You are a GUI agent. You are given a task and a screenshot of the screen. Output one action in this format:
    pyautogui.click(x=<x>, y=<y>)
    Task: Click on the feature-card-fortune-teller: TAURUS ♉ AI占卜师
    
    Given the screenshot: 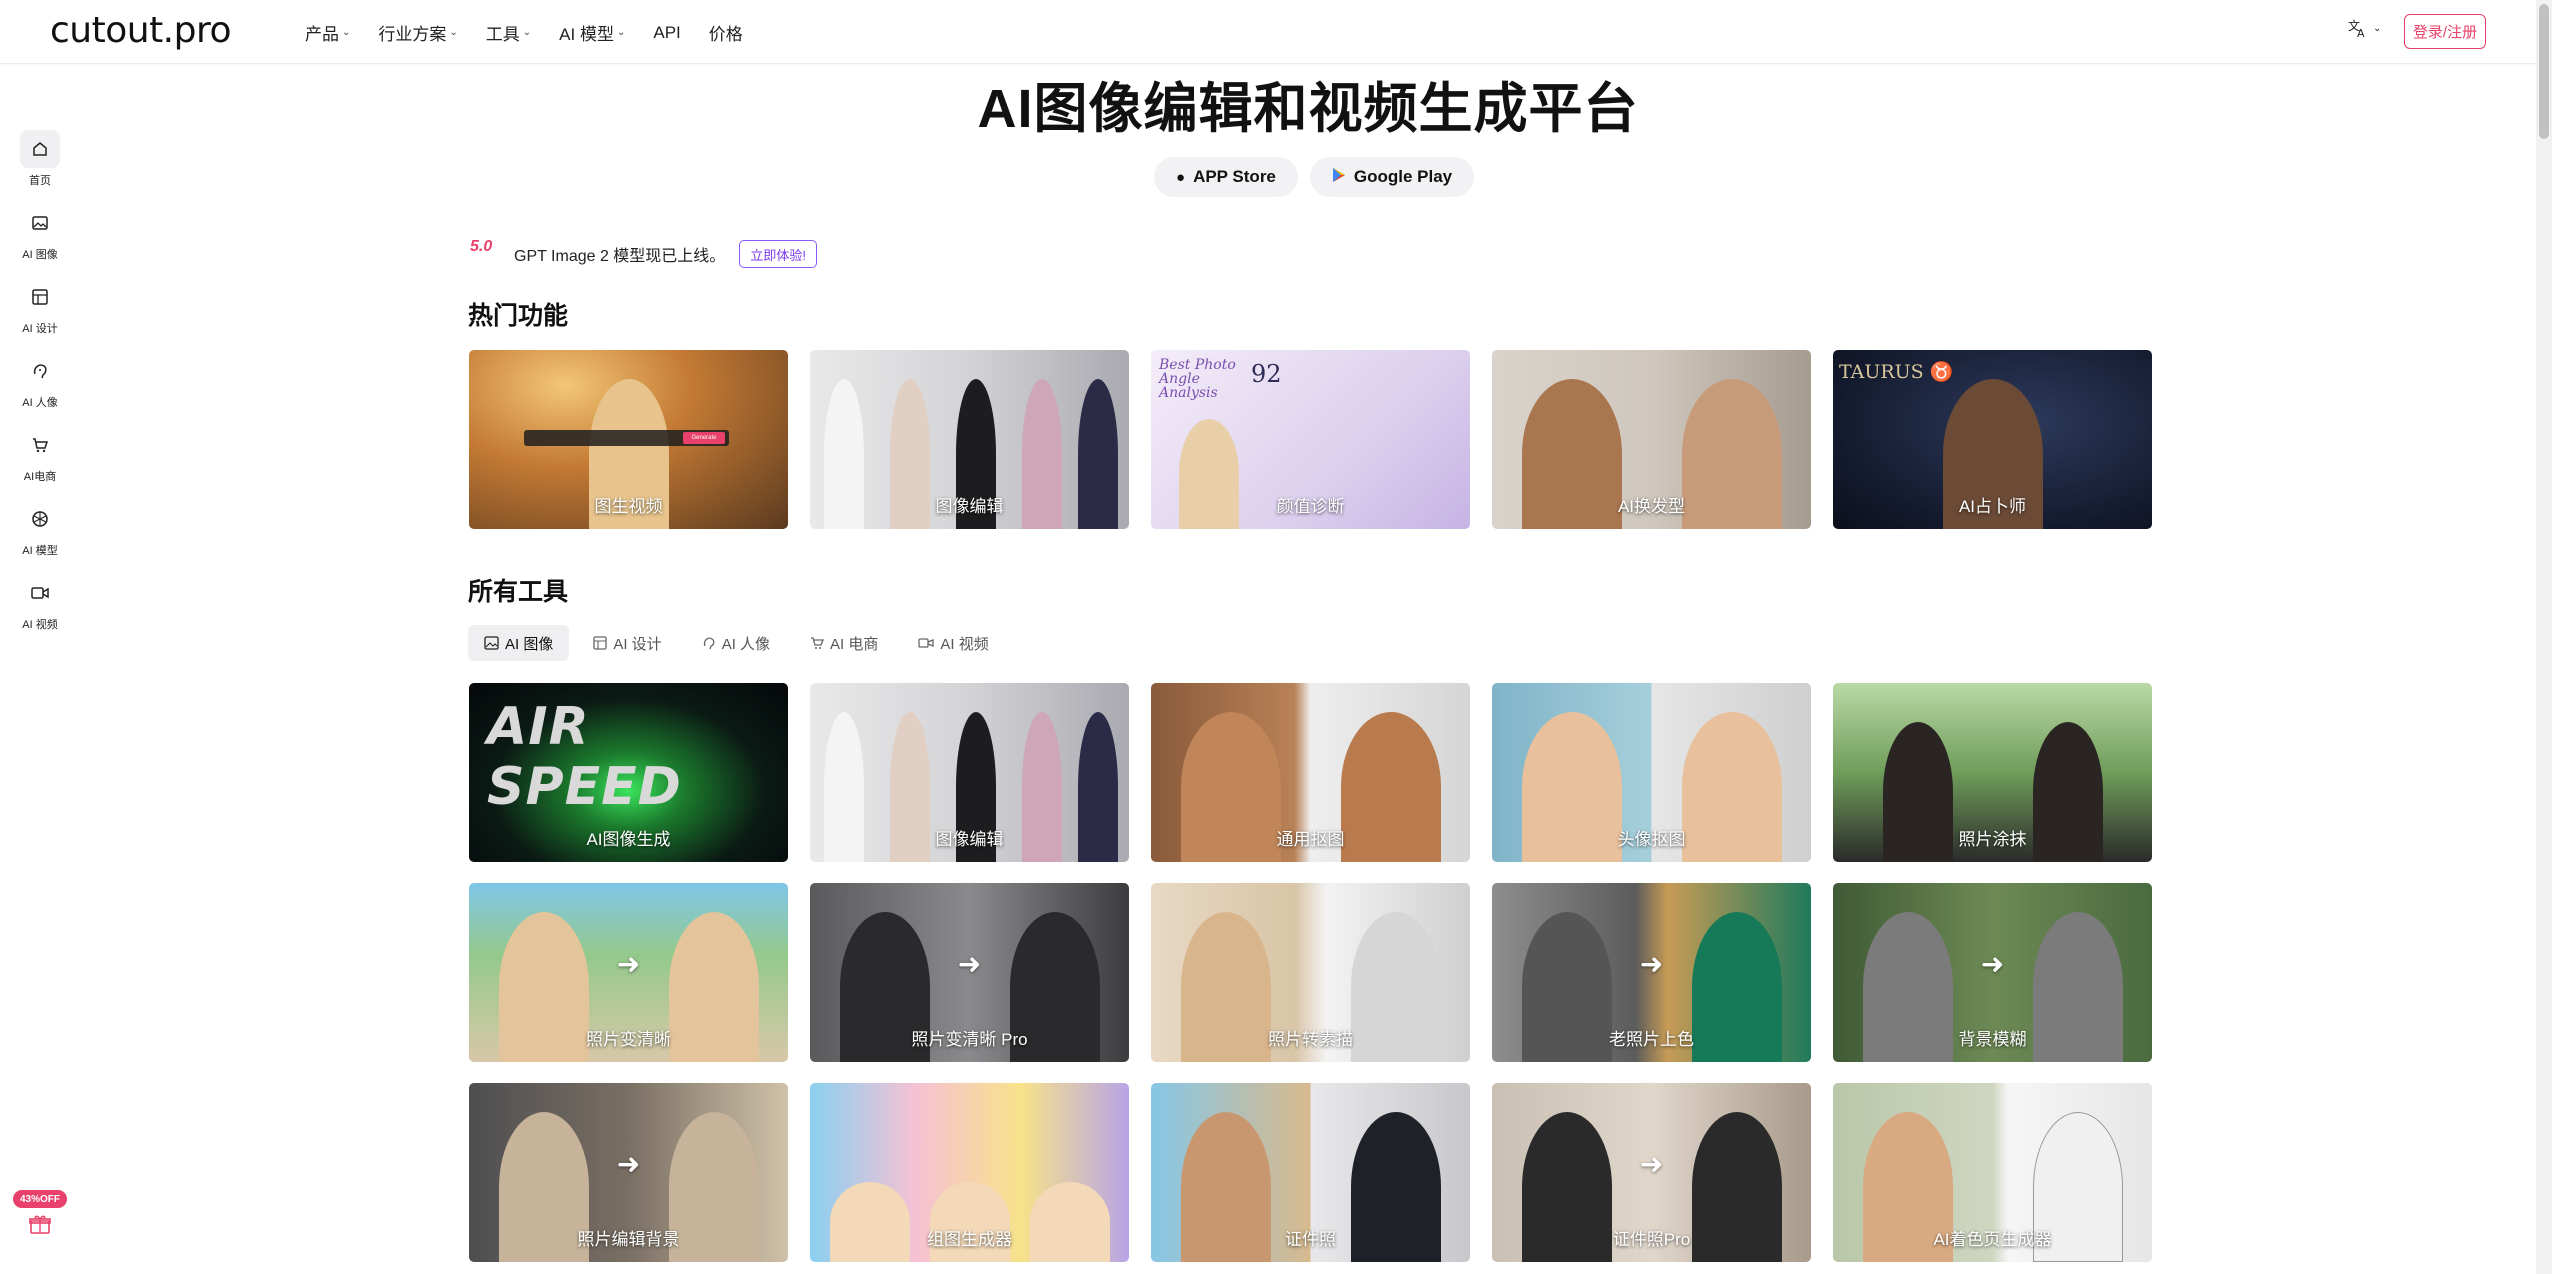 What is the action you would take?
    pyautogui.click(x=1992, y=439)
    